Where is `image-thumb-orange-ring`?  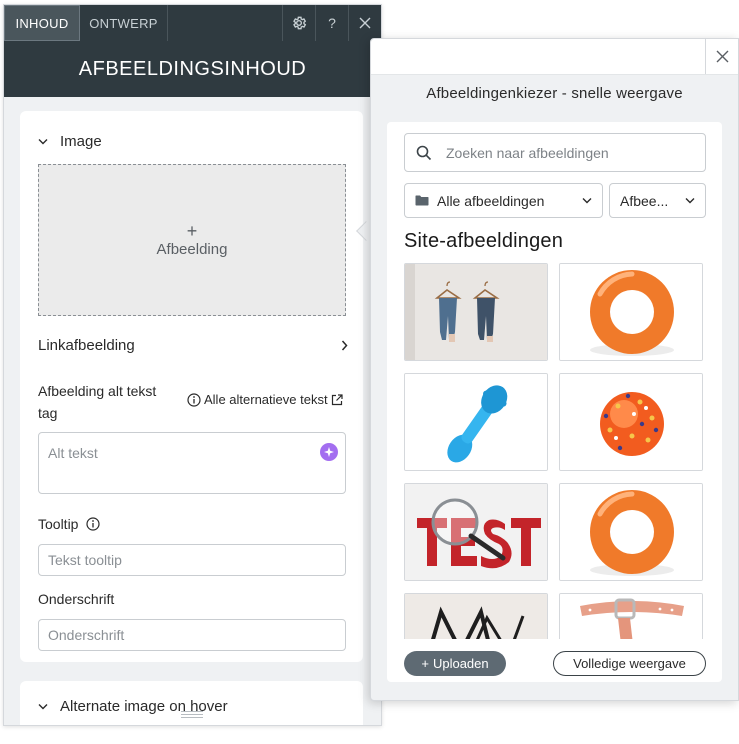
image-thumb-orange-ring is located at coordinates (631, 312).